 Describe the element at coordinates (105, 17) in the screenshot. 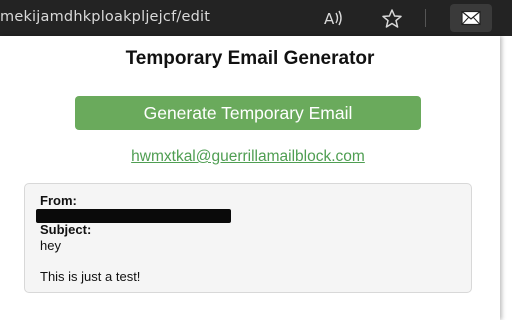

I see `address-bar-url: mekijamdhkploakpljejcf/edit` at that location.